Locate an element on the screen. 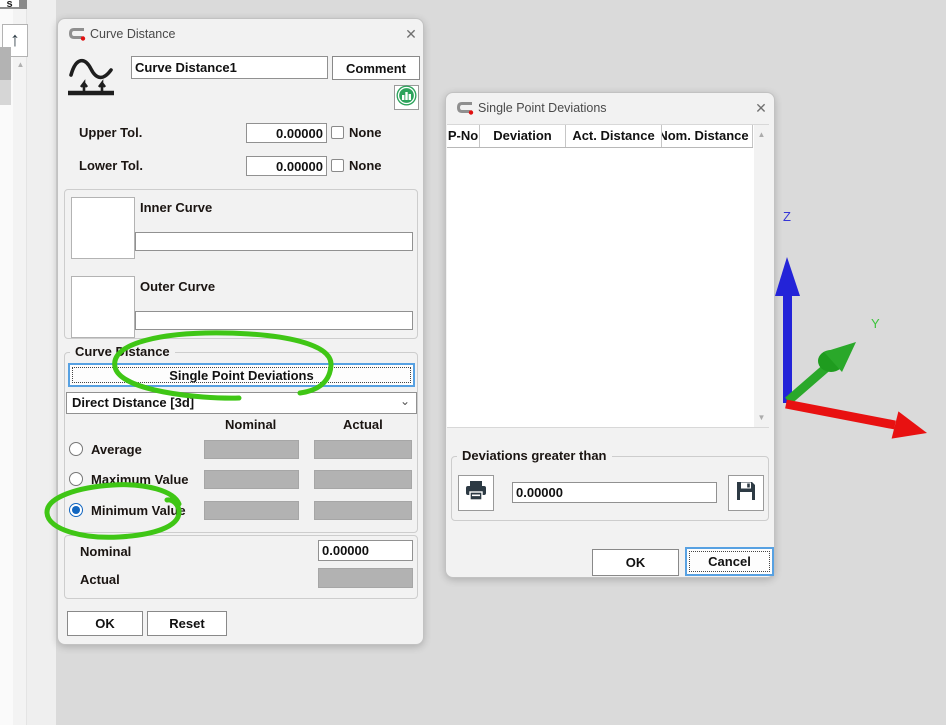 The height and width of the screenshot is (725, 946). left-scrollbar-thumb-shadow is located at coordinates (5, 92).